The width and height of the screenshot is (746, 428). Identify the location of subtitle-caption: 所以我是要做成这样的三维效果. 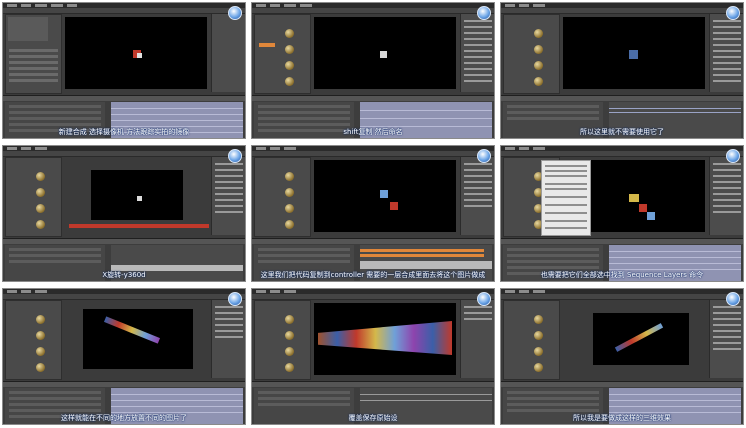
(622, 418).